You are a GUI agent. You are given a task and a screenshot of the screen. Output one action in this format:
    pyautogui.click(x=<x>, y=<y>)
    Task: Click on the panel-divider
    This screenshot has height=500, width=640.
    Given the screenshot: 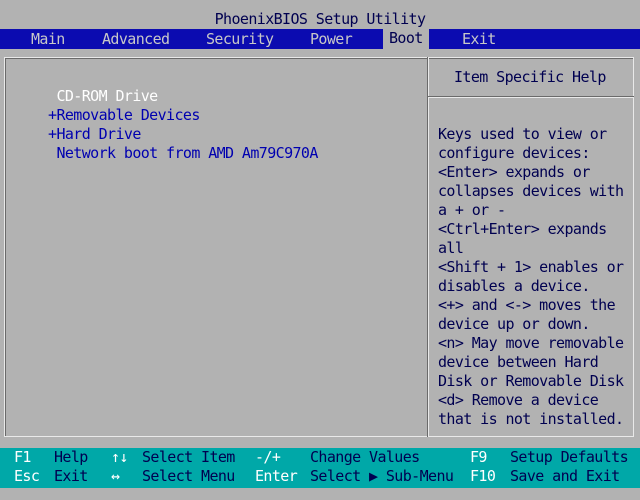 What is the action you would take?
    pyautogui.click(x=428, y=247)
    